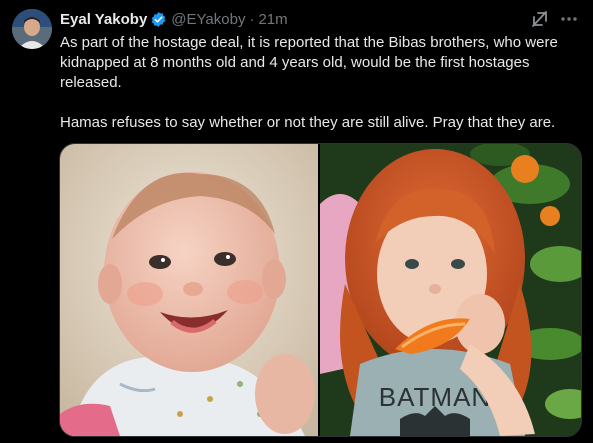 The height and width of the screenshot is (443, 593). I want to click on author-handle: @EYakoby, so click(208, 19).